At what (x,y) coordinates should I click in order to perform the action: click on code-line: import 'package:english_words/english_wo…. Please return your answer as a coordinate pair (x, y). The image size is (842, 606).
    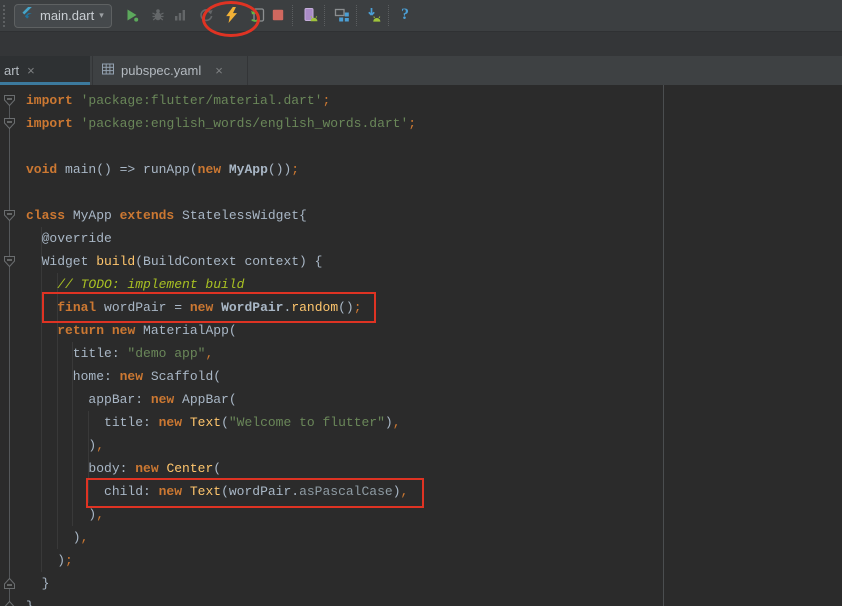
    Looking at the image, I should click on (421, 123).